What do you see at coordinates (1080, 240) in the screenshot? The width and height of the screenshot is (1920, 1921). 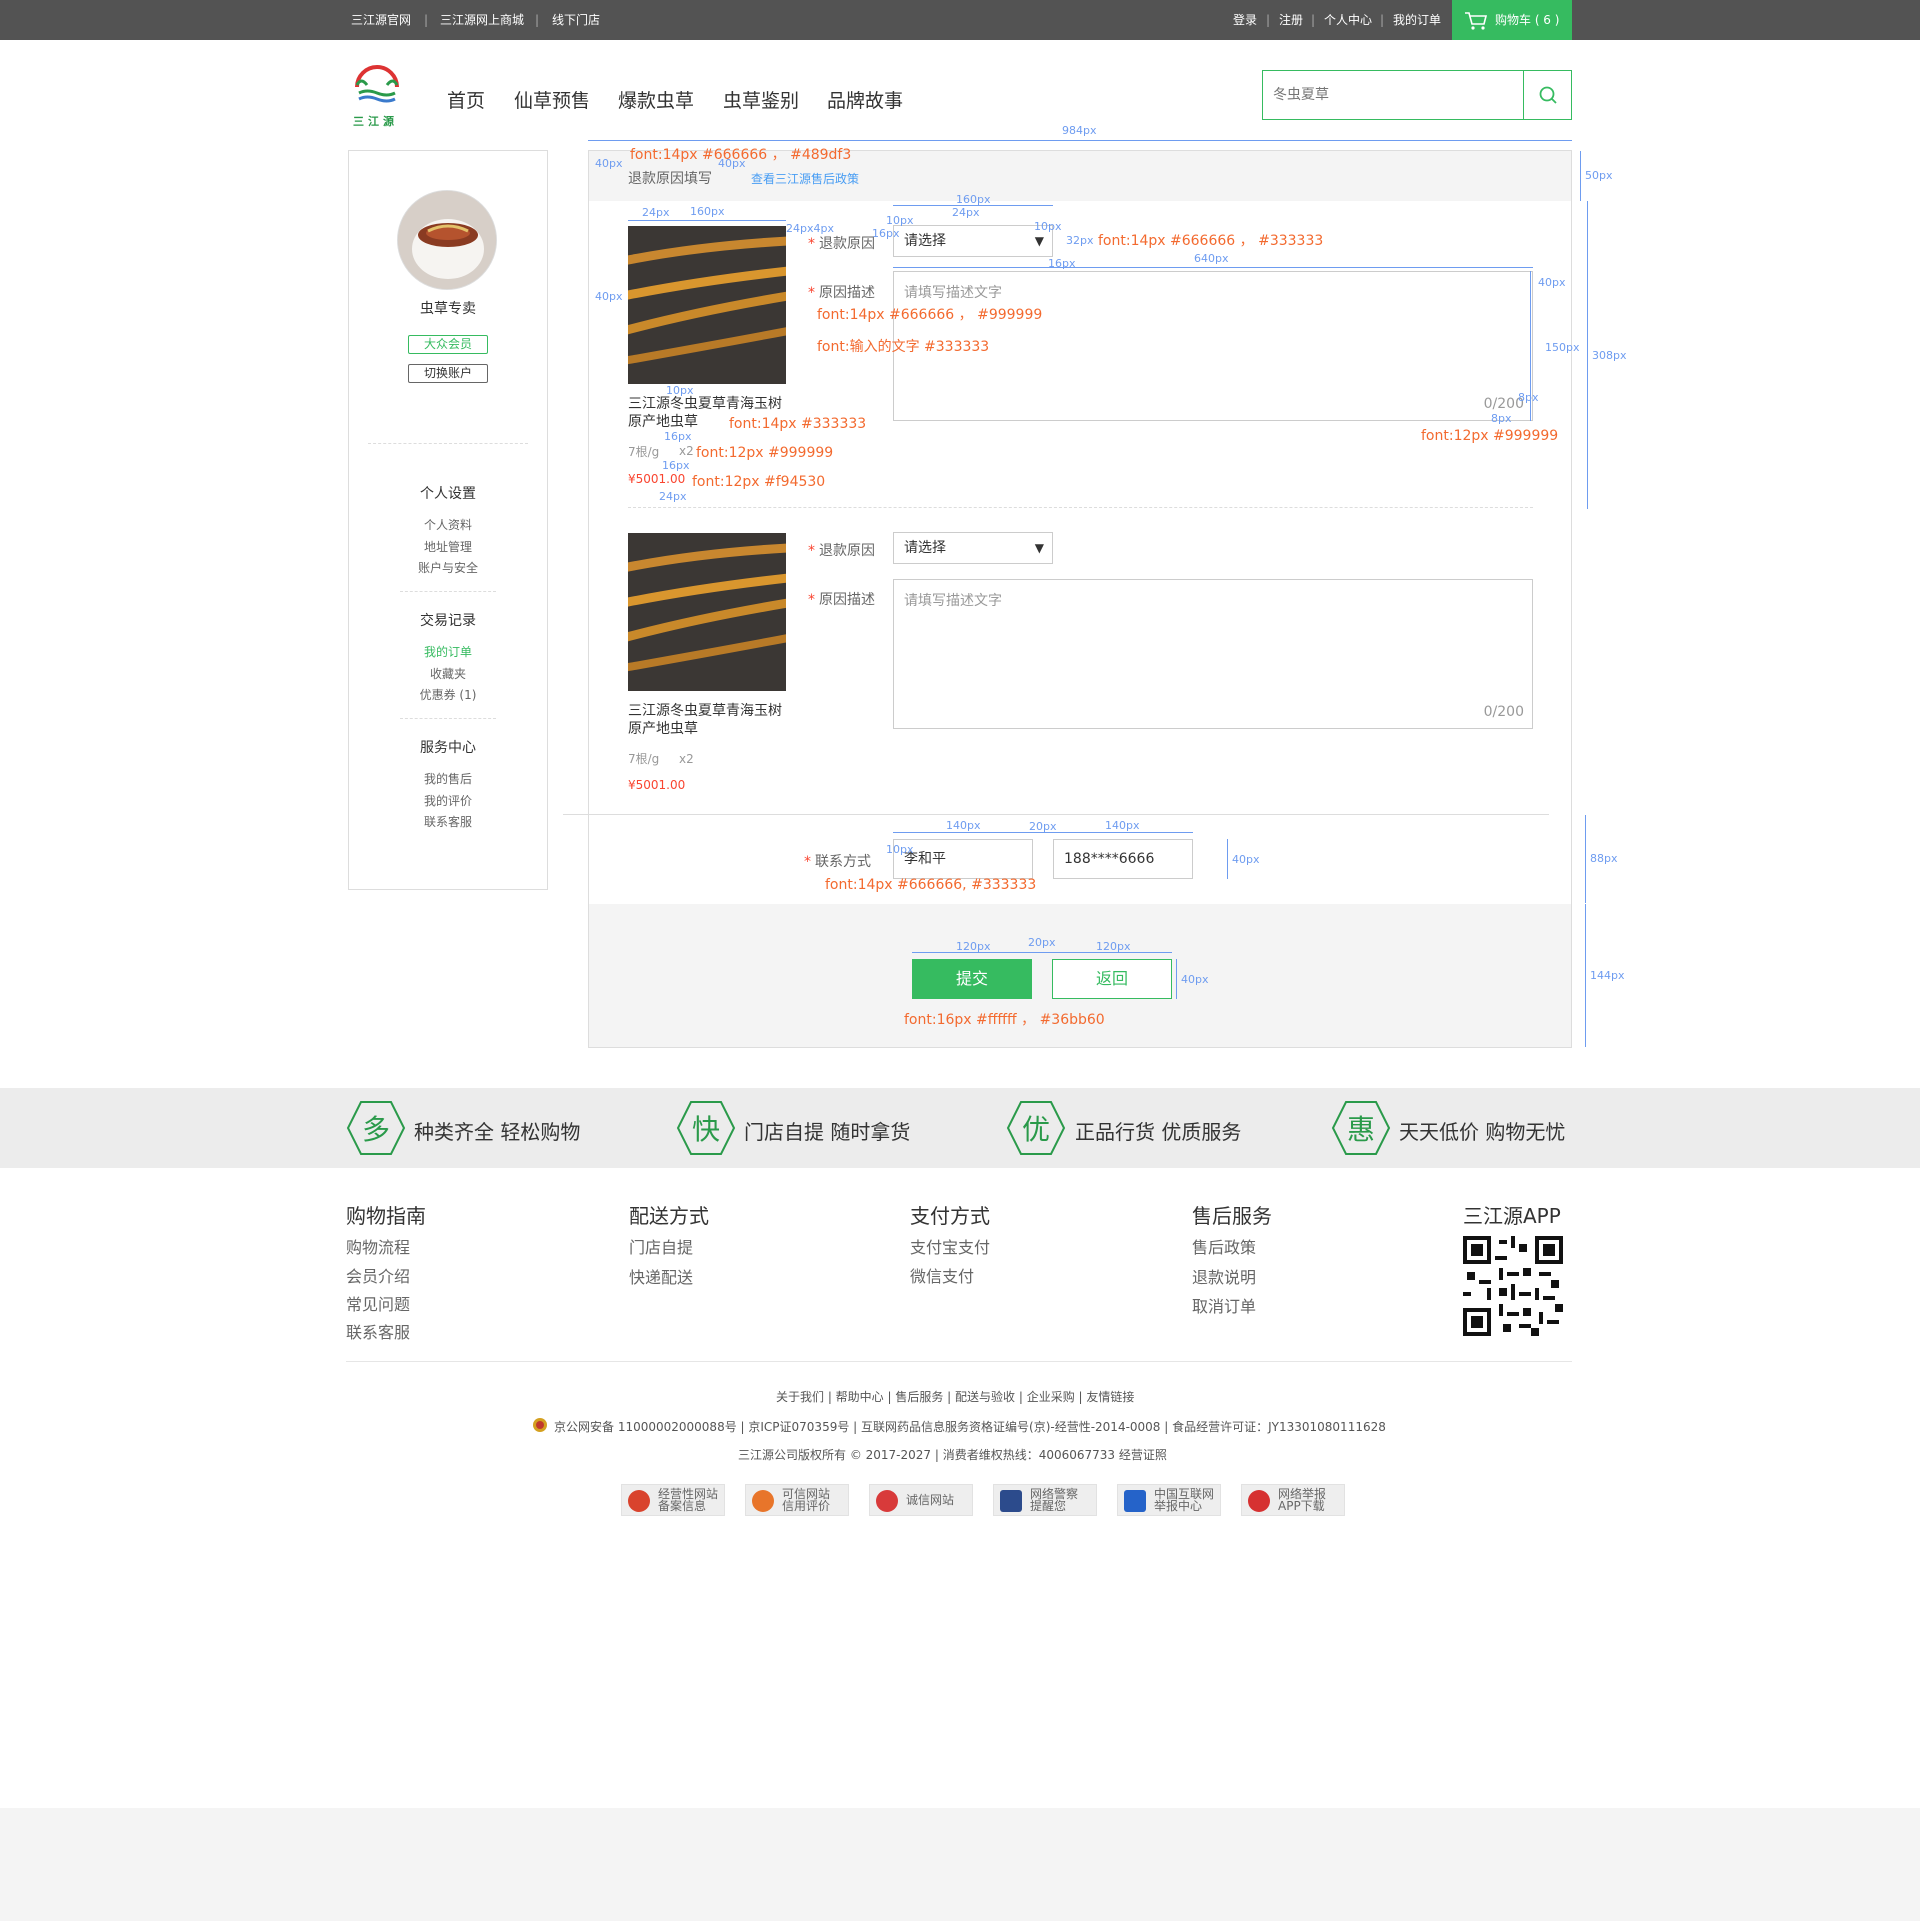 I see `dimension-label: 32px` at bounding box center [1080, 240].